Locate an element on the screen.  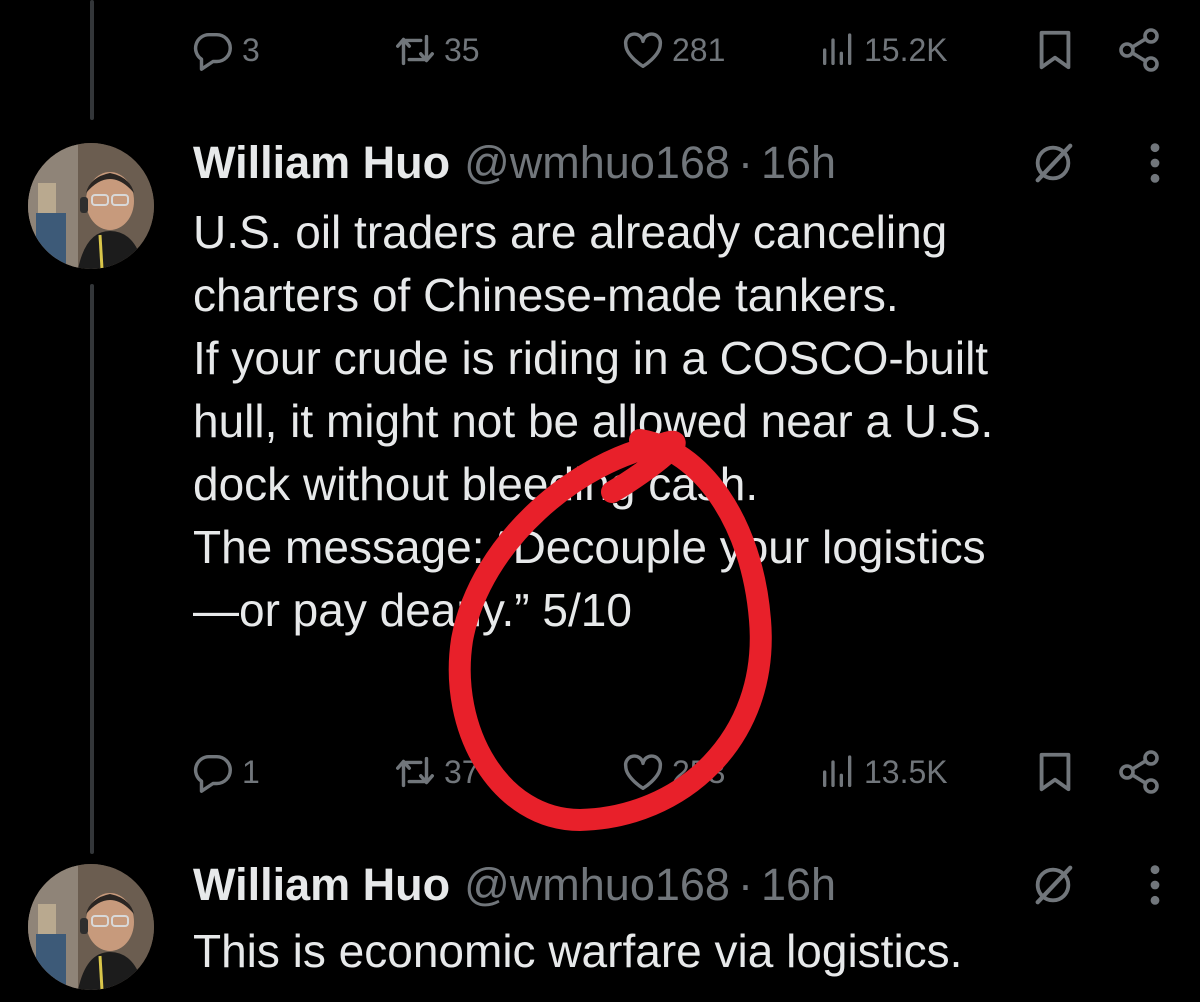
tweet-text-line: charters of Chinese-made tankers. is located at coordinates (546, 295).